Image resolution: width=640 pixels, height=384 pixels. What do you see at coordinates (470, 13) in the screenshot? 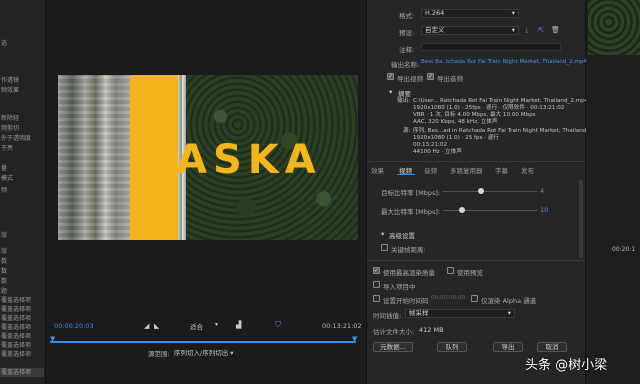
I see `format-dropdown: H.264 ▾` at bounding box center [470, 13].